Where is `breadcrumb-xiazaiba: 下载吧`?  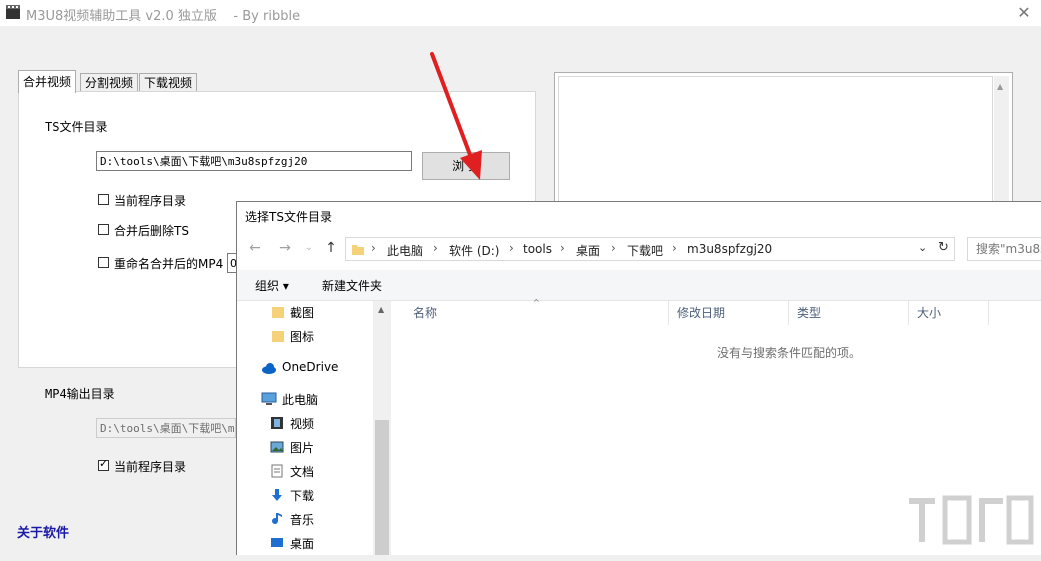
breadcrumb-xiazaiba: 下载吧 is located at coordinates (645, 250).